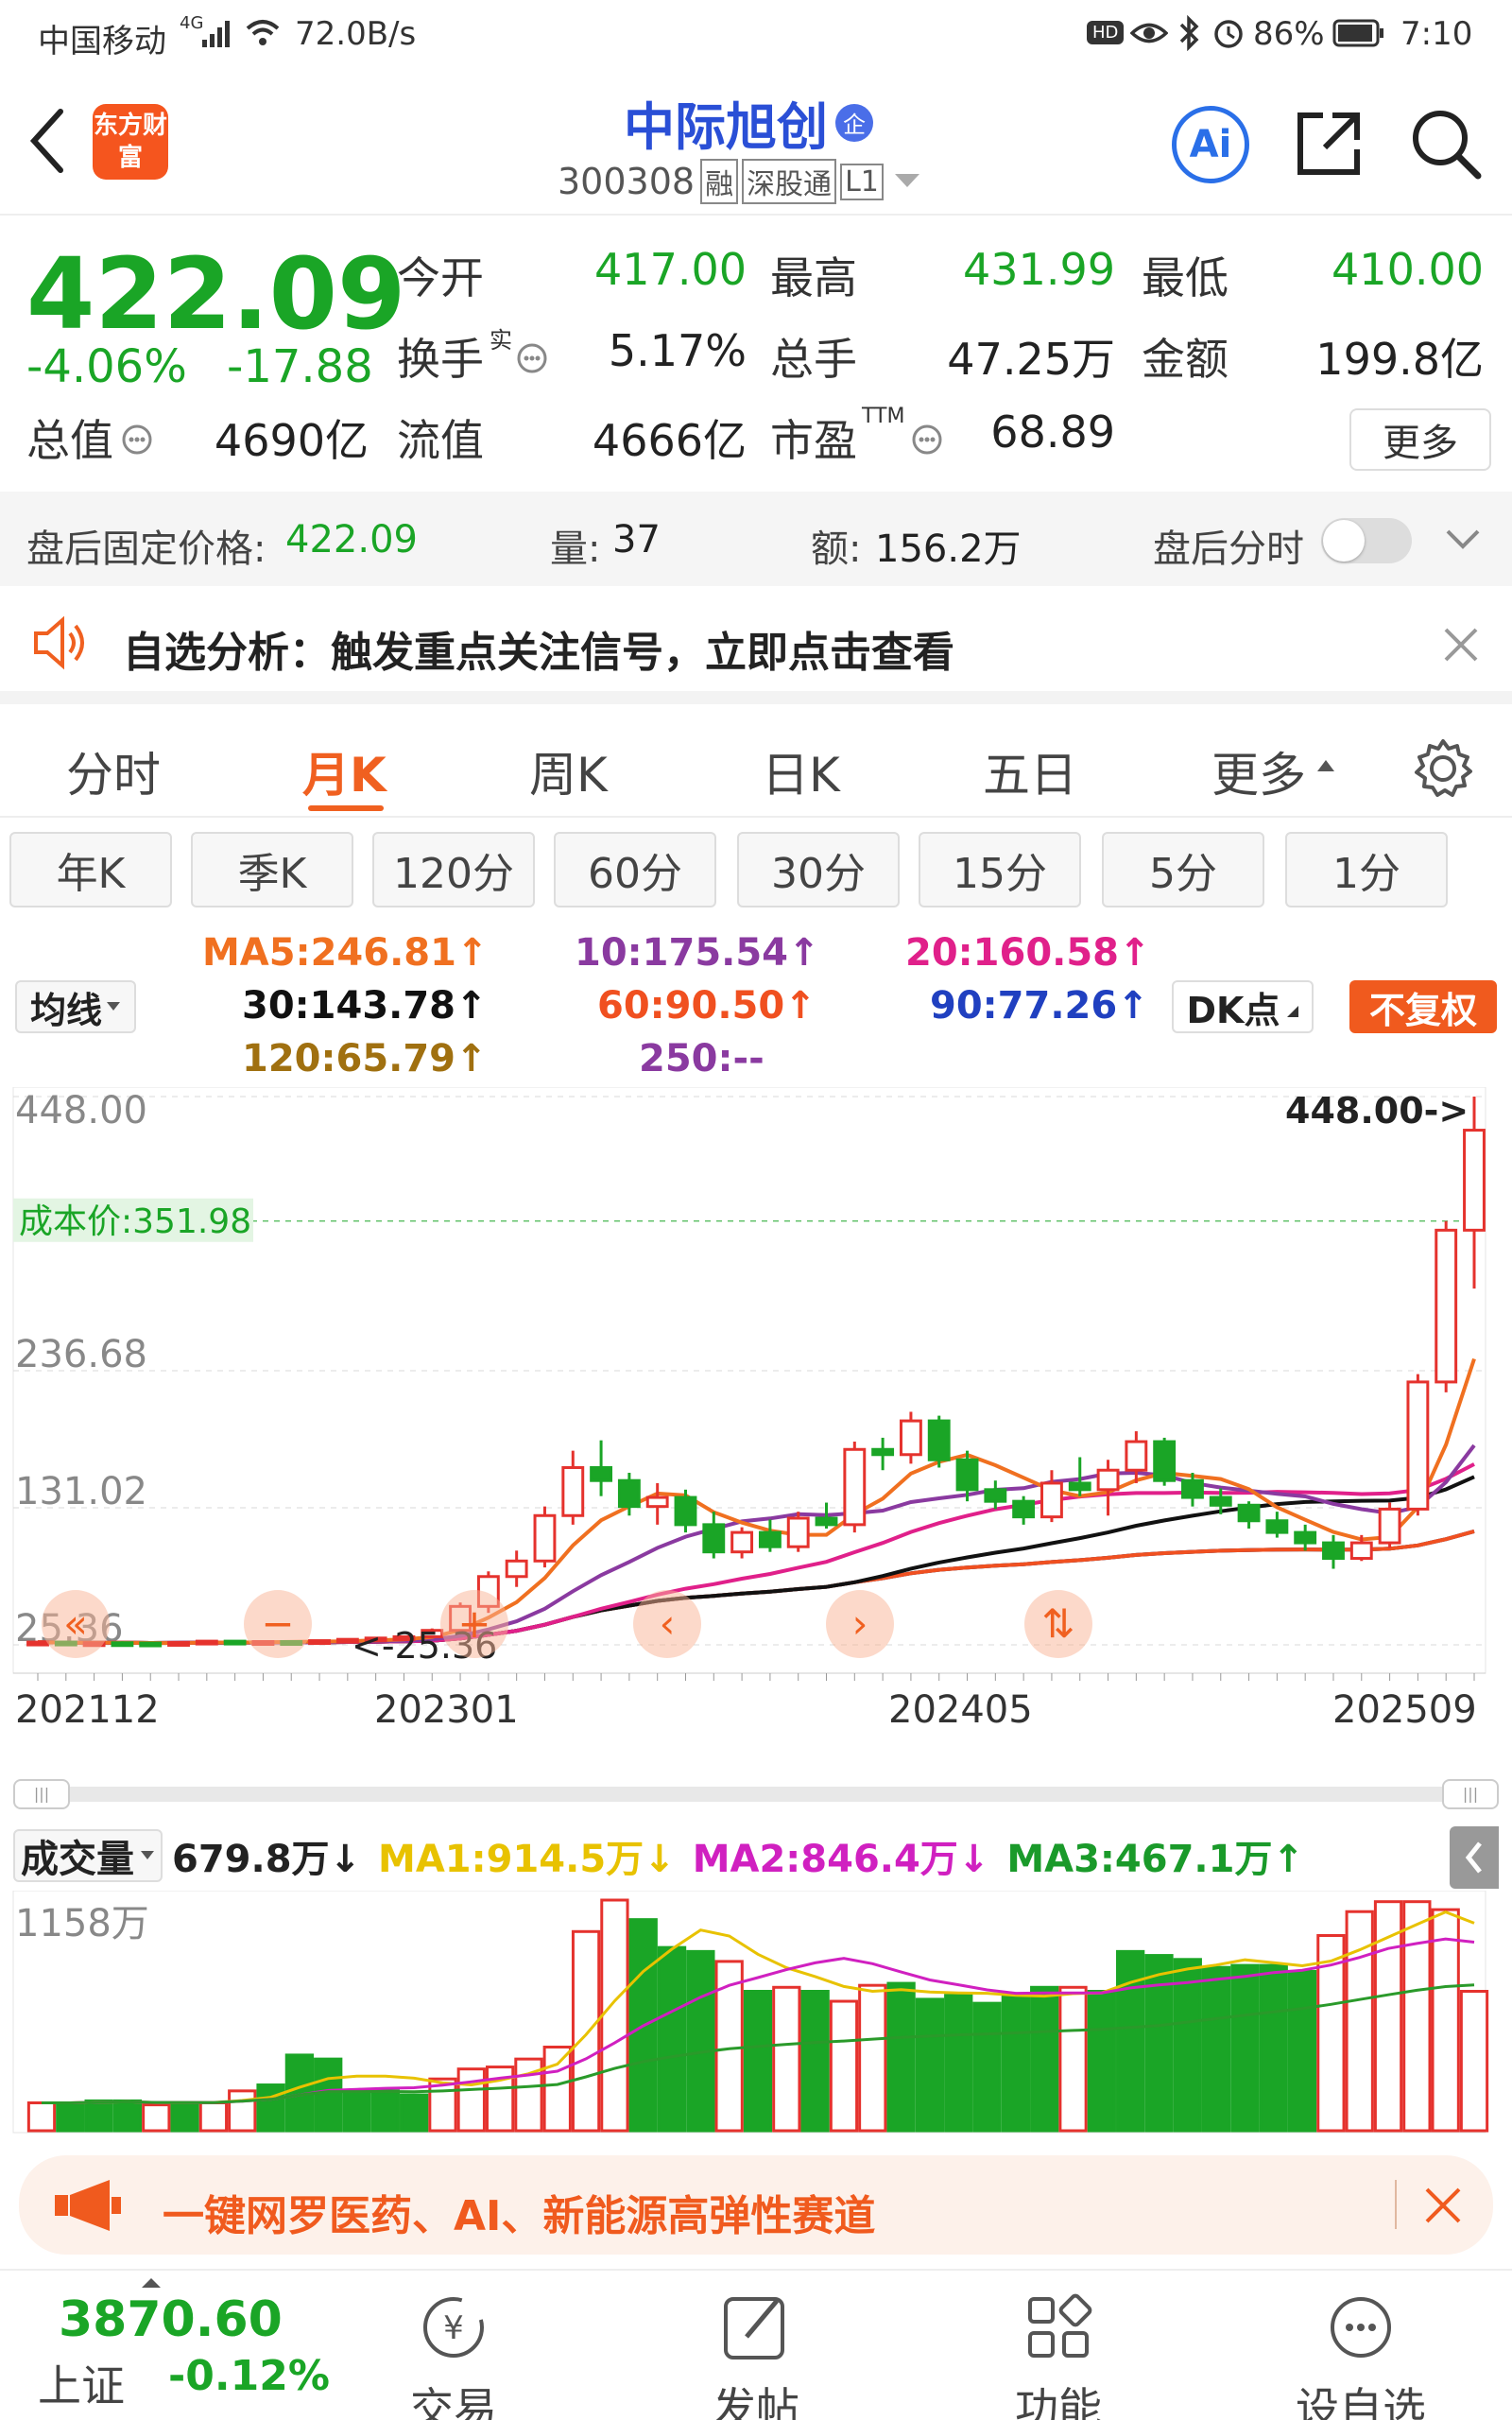 This screenshot has height=2420, width=1512. What do you see at coordinates (75, 1006) in the screenshot?
I see `ma-selector: 均线` at bounding box center [75, 1006].